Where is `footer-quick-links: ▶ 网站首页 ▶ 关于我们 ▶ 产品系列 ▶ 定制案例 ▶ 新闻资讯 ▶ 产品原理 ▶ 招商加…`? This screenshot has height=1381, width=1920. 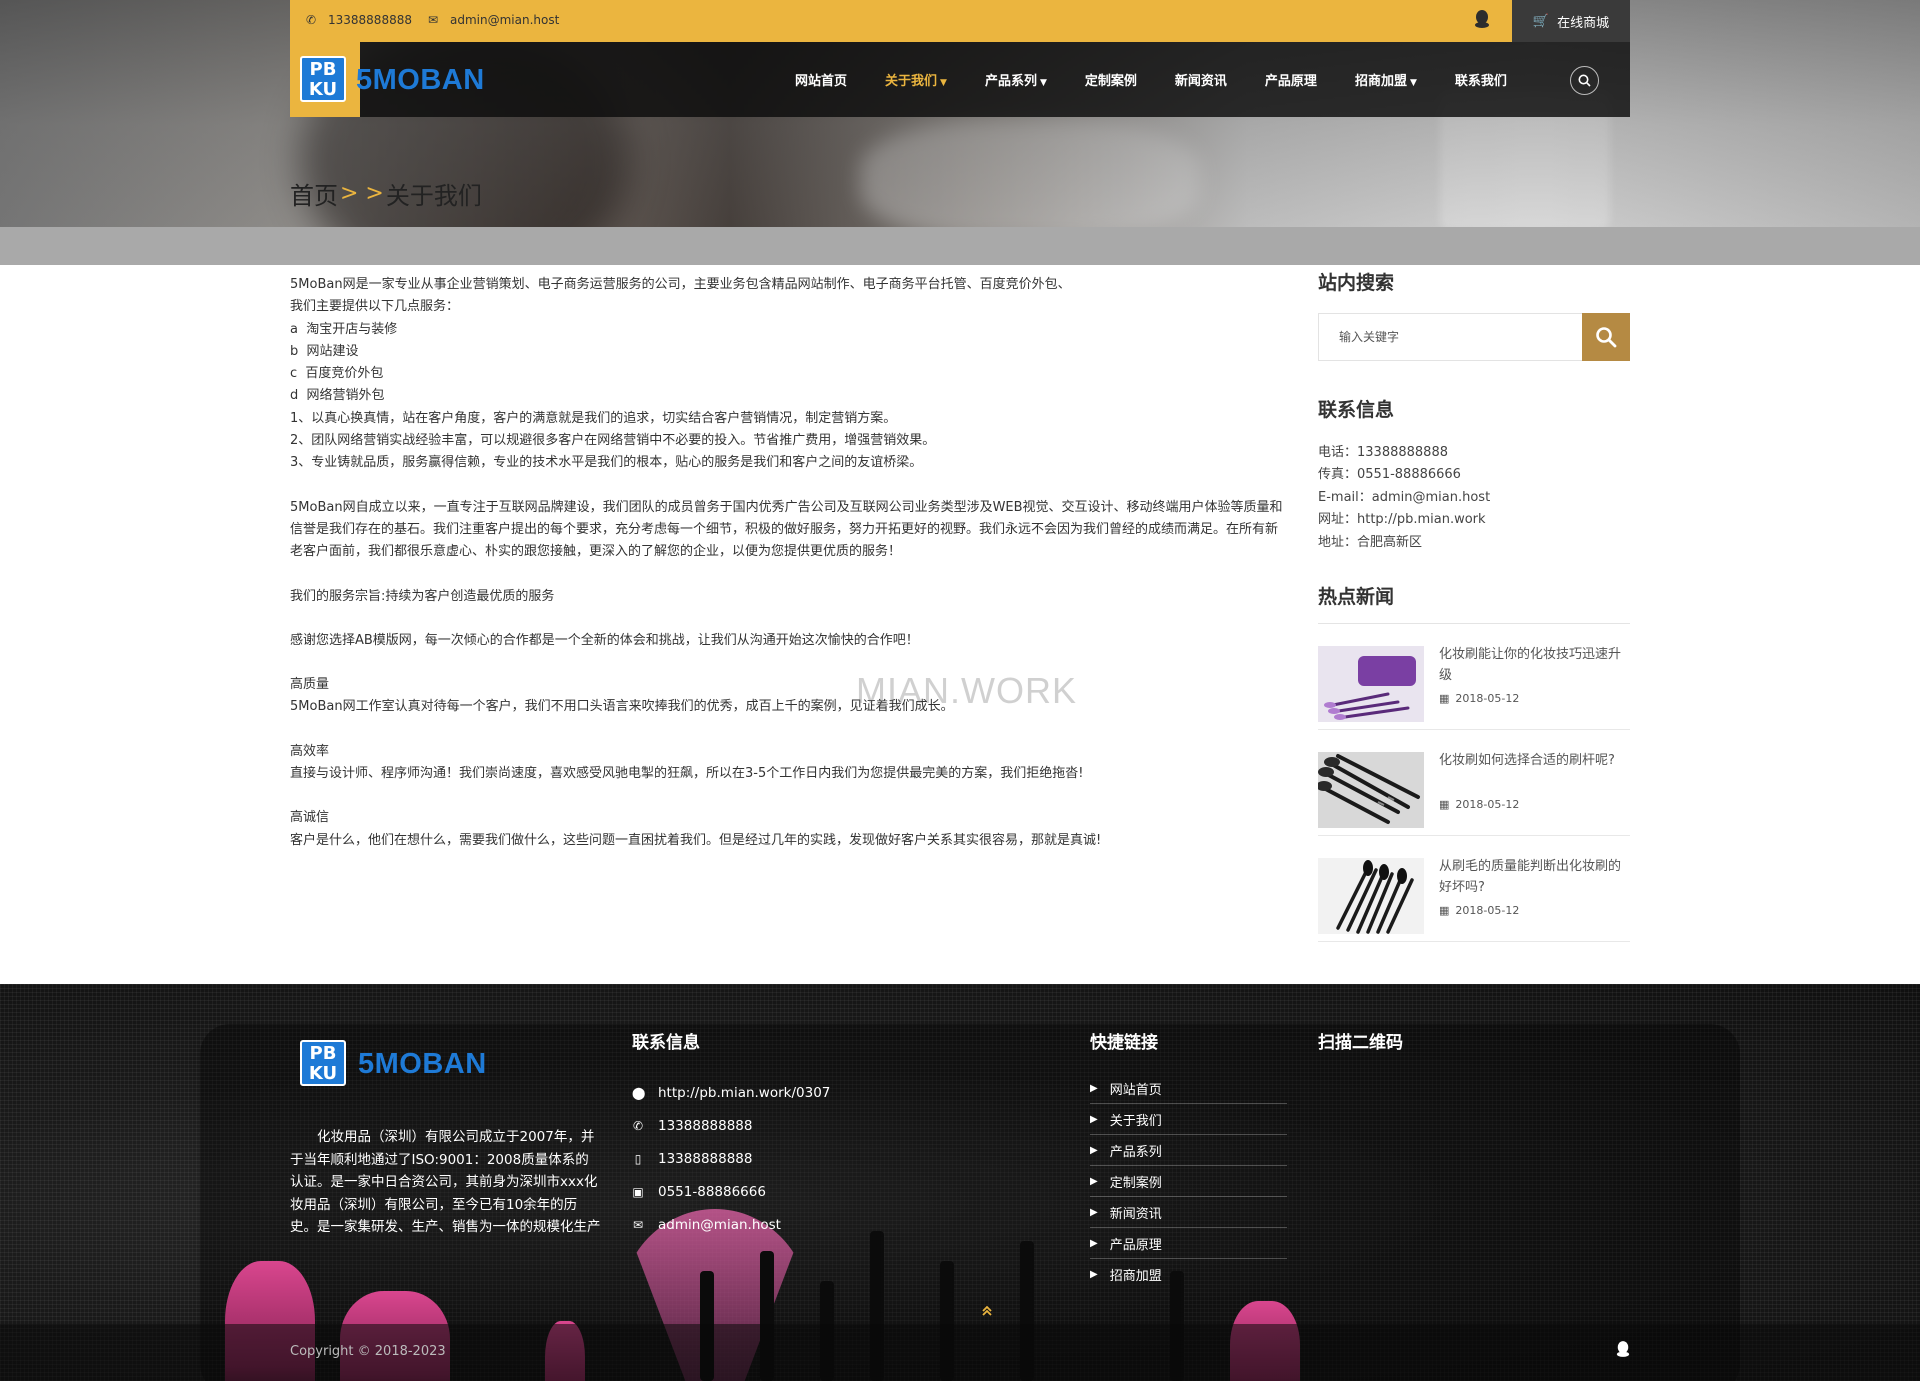
footer-quick-links: ▶ 网站首页 ▶ 关于我们 ▶ 产品系列 ▶ 定制案例 ▶ 新闻资讯 ▶ 产品原理 ▶ 招商加… is located at coordinates (1188, 1181).